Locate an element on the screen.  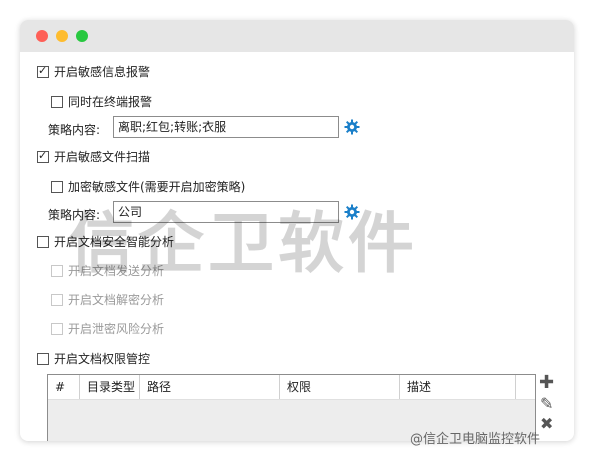
close-icon: ✖ is located at coordinates (546, 423).